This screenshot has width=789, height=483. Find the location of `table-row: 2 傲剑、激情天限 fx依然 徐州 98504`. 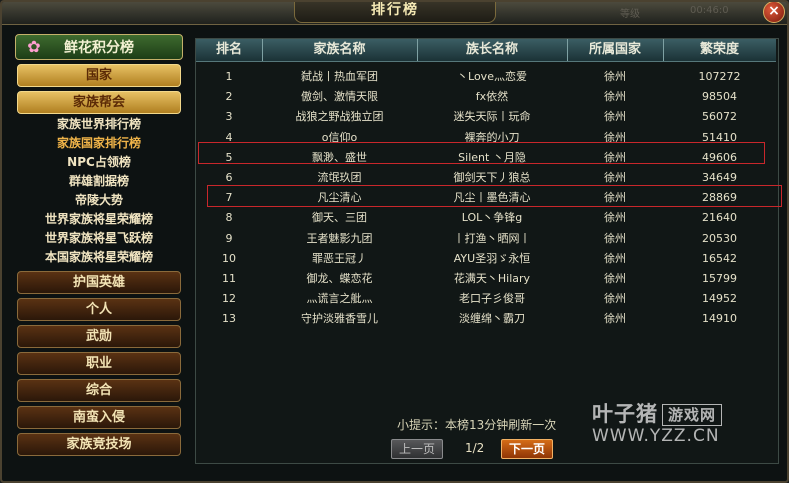

table-row: 2 傲剑、激情天限 fx依然 徐州 98504 is located at coordinates (486, 97).